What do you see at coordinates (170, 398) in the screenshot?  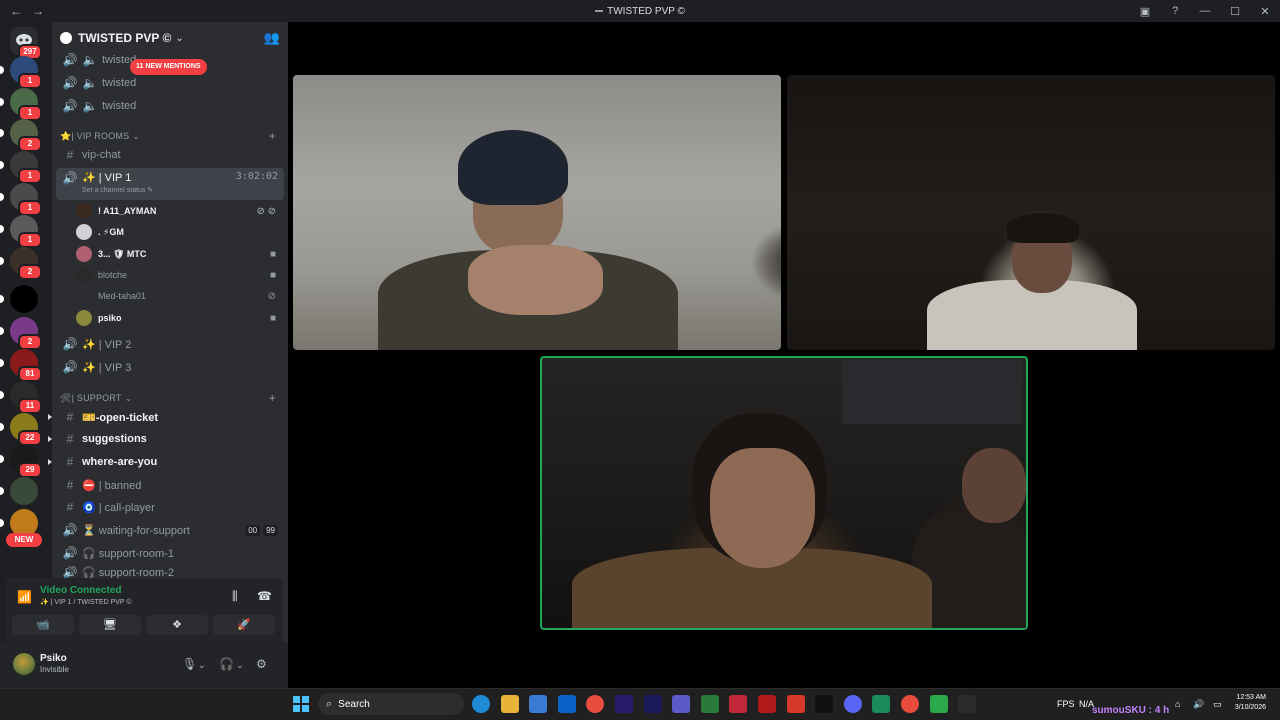 I see `category-support: 🛠| SUPPORT ⌄ +` at bounding box center [170, 398].